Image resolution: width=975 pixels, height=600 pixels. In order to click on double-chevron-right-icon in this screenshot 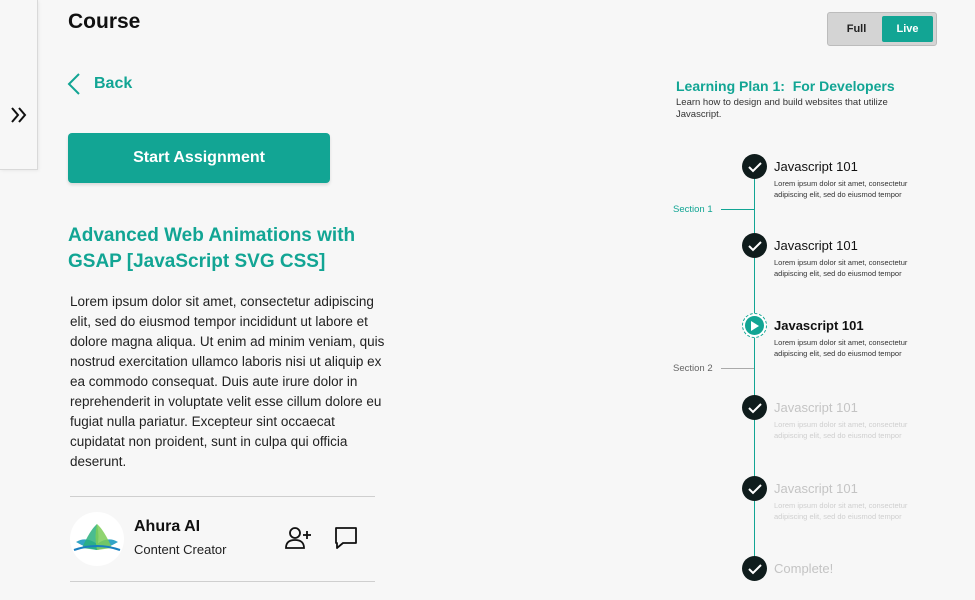, I will do `click(19, 115)`.